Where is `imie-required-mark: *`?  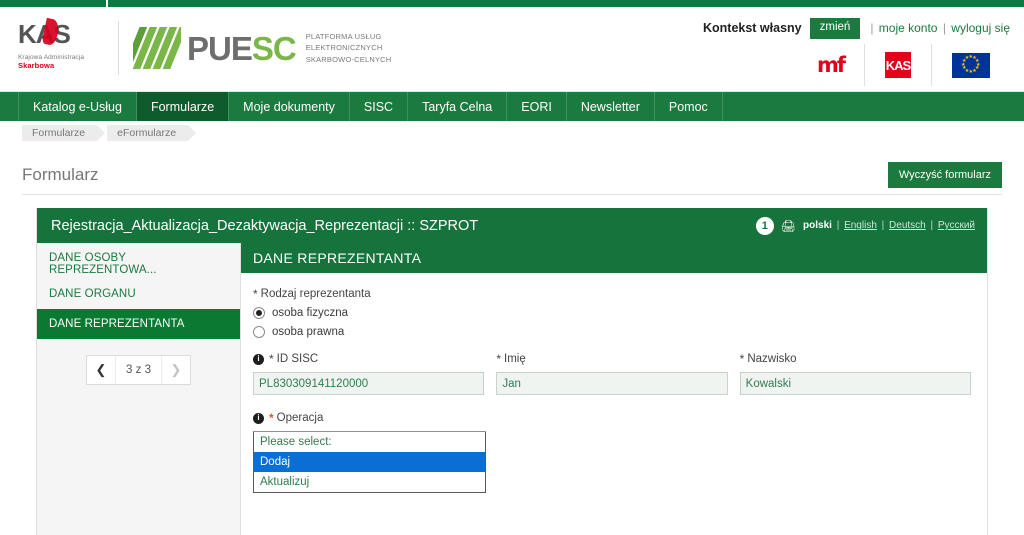
imie-required-mark: * is located at coordinates (498, 359).